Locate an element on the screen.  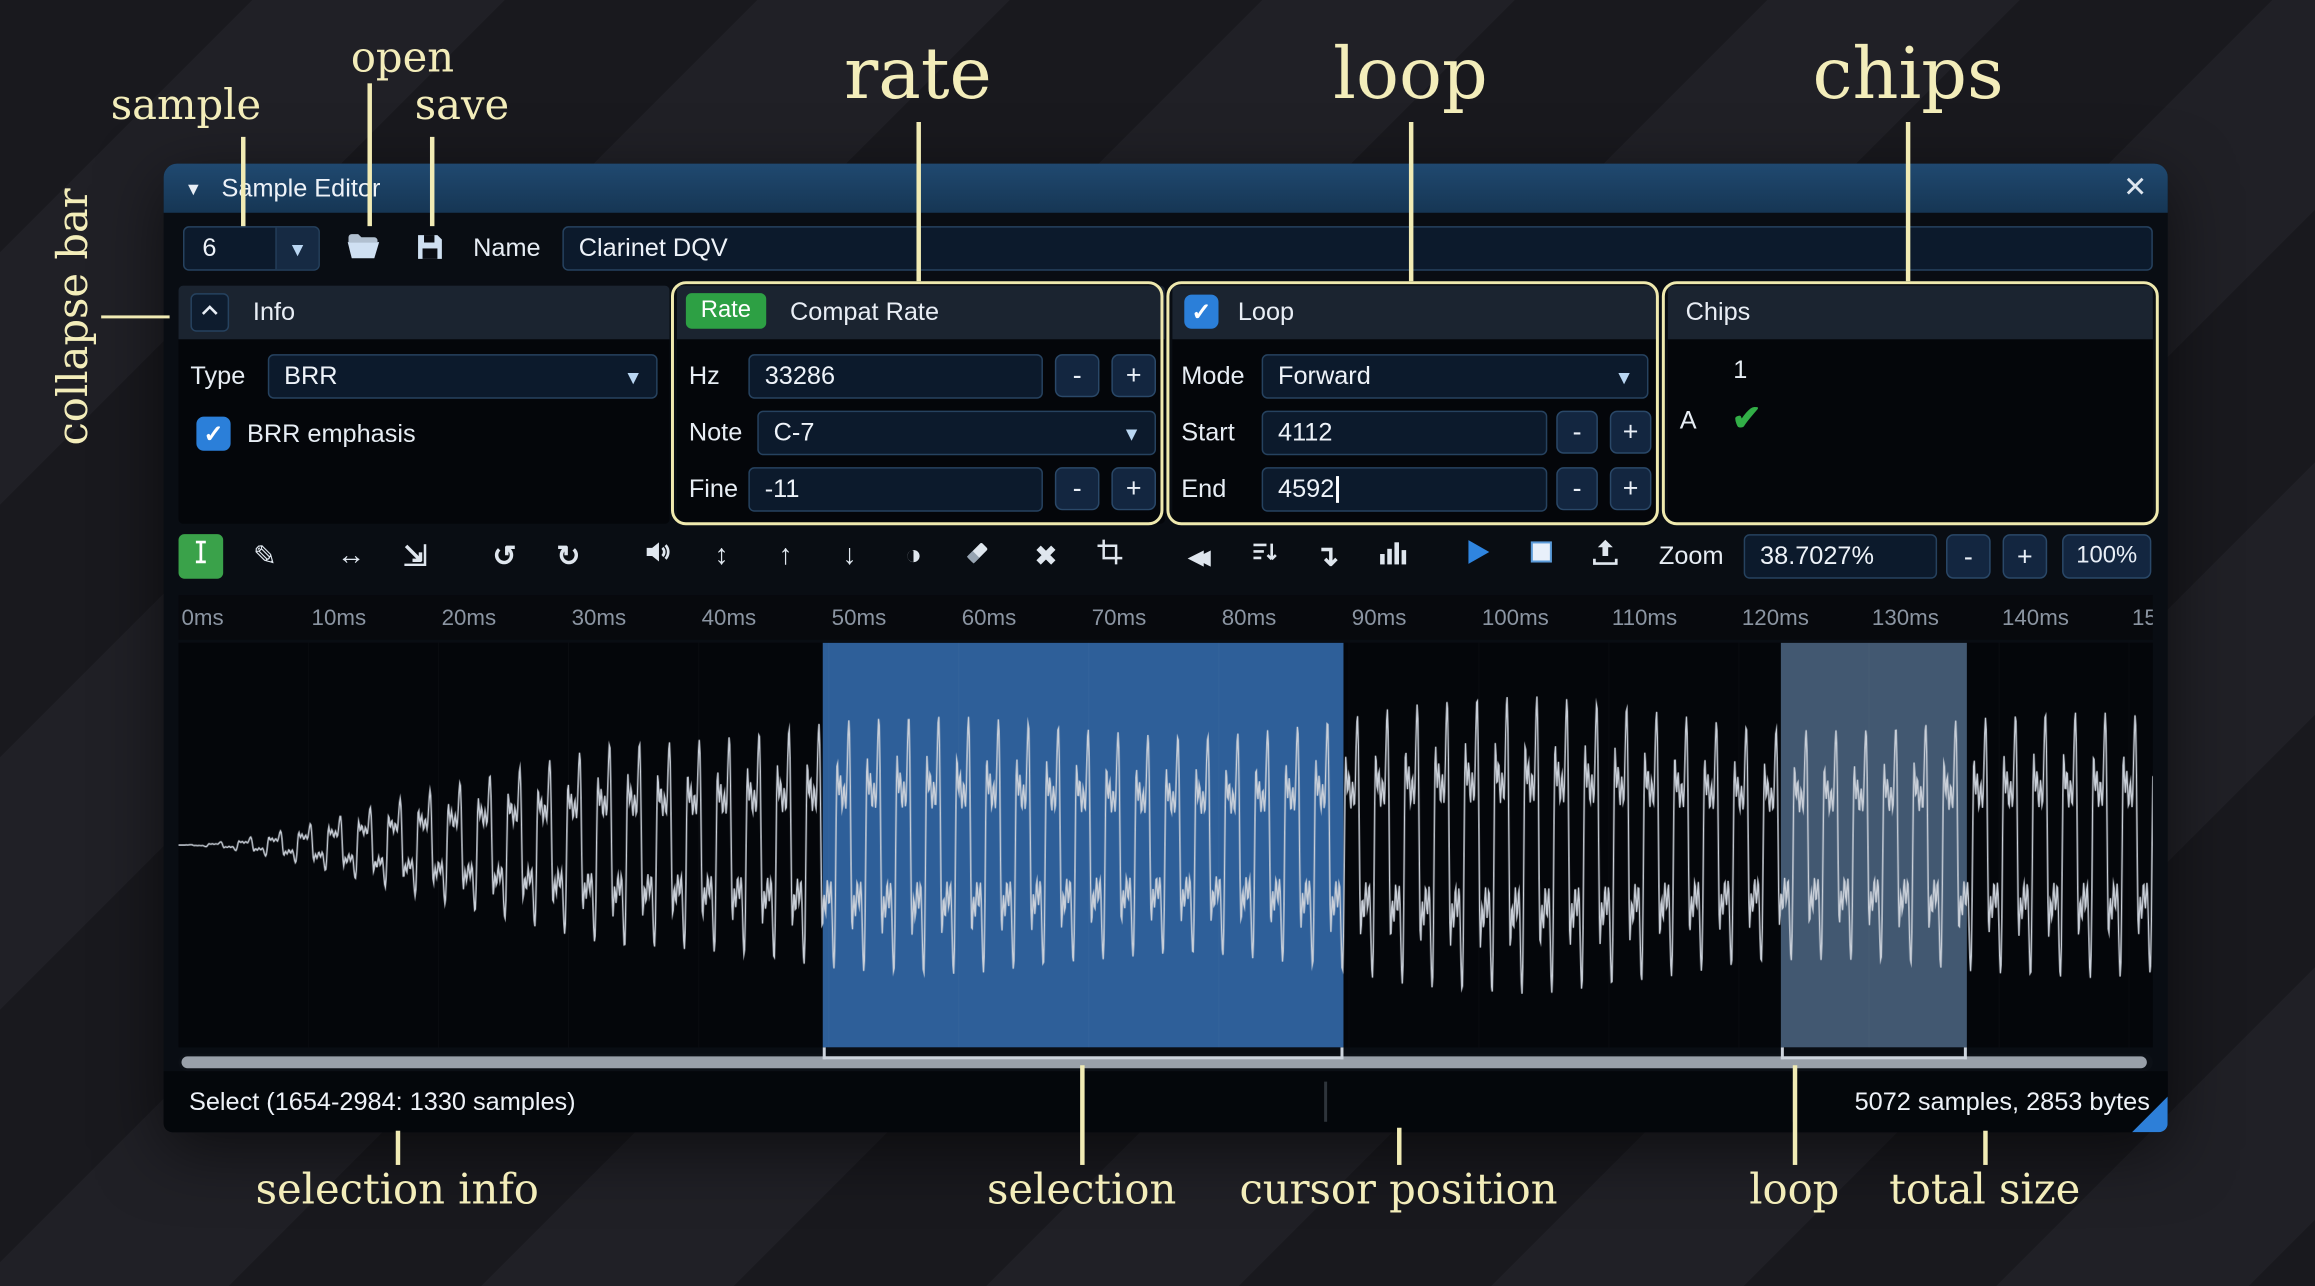
trim-button is located at coordinates (1110, 556).